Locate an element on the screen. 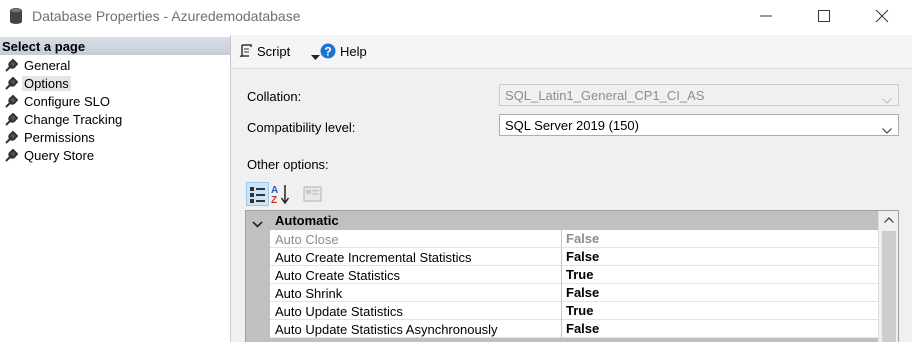  alphabetical-button: A Z is located at coordinates (280, 194).